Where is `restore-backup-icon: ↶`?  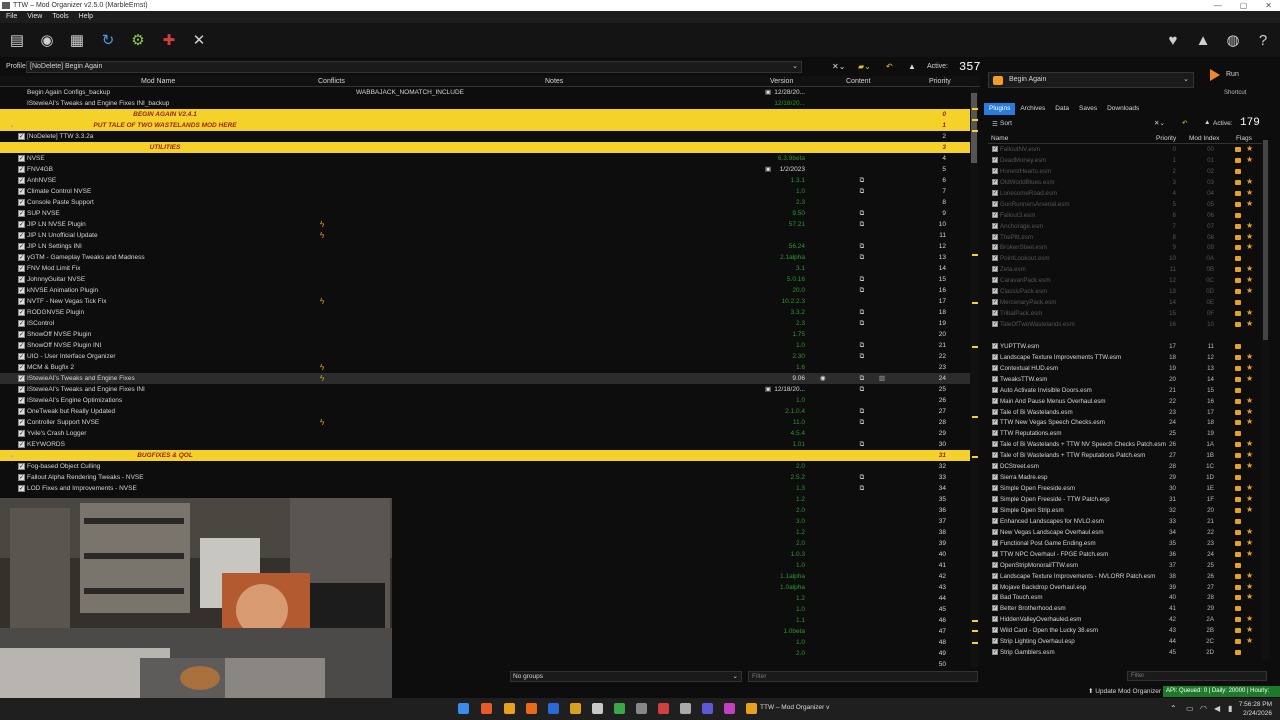
restore-backup-icon: ↶ is located at coordinates (889, 66).